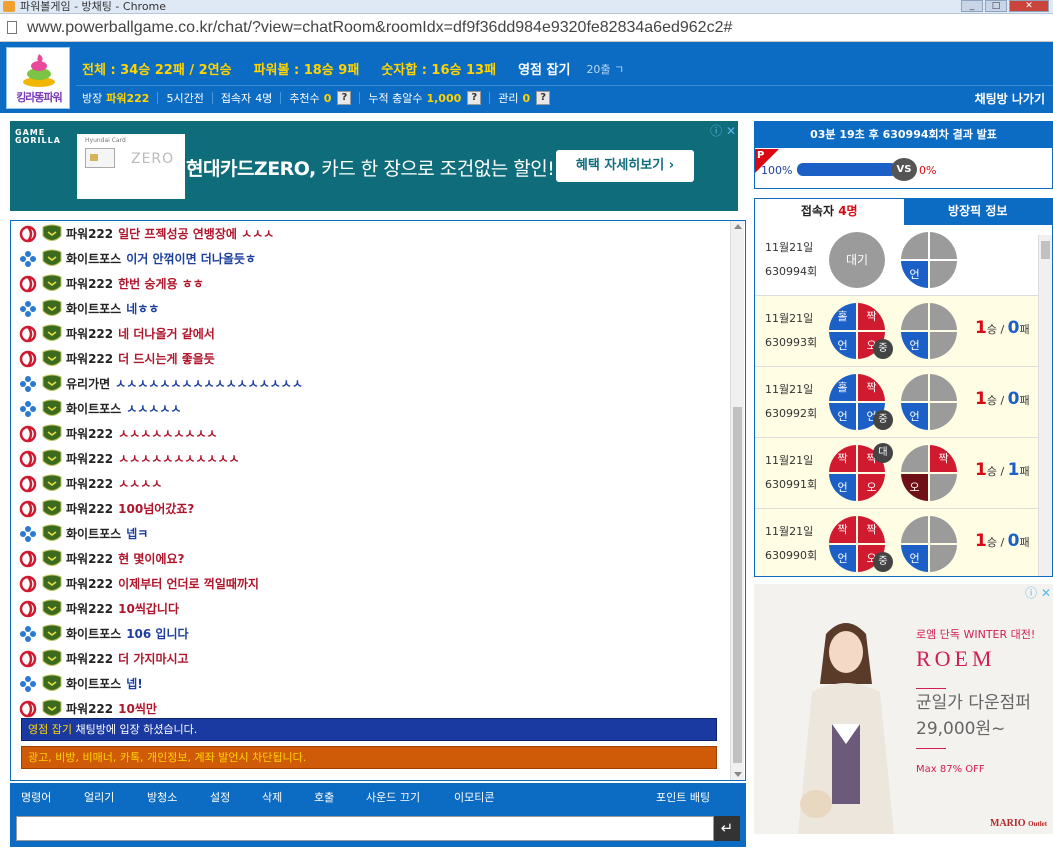 This screenshot has height=857, width=1053. Describe the element at coordinates (737, 585) in the screenshot. I see `scroll-thumb` at that location.